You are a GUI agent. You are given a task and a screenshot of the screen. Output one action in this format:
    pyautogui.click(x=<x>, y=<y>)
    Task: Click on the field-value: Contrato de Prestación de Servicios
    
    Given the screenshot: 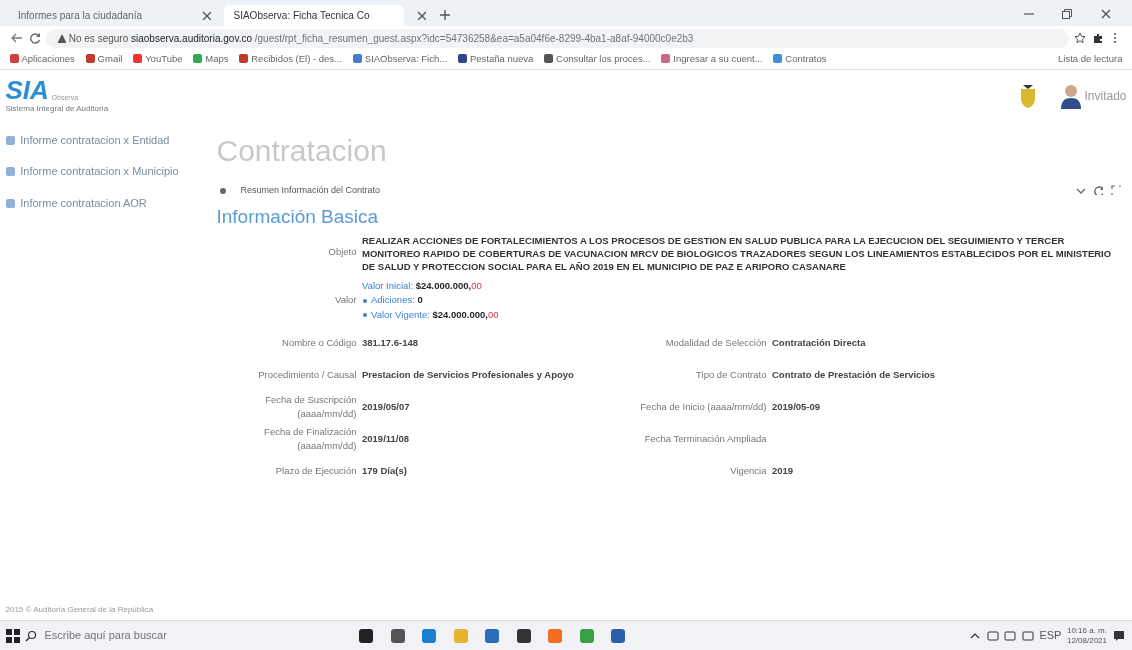 What is the action you would take?
    pyautogui.click(x=854, y=375)
    